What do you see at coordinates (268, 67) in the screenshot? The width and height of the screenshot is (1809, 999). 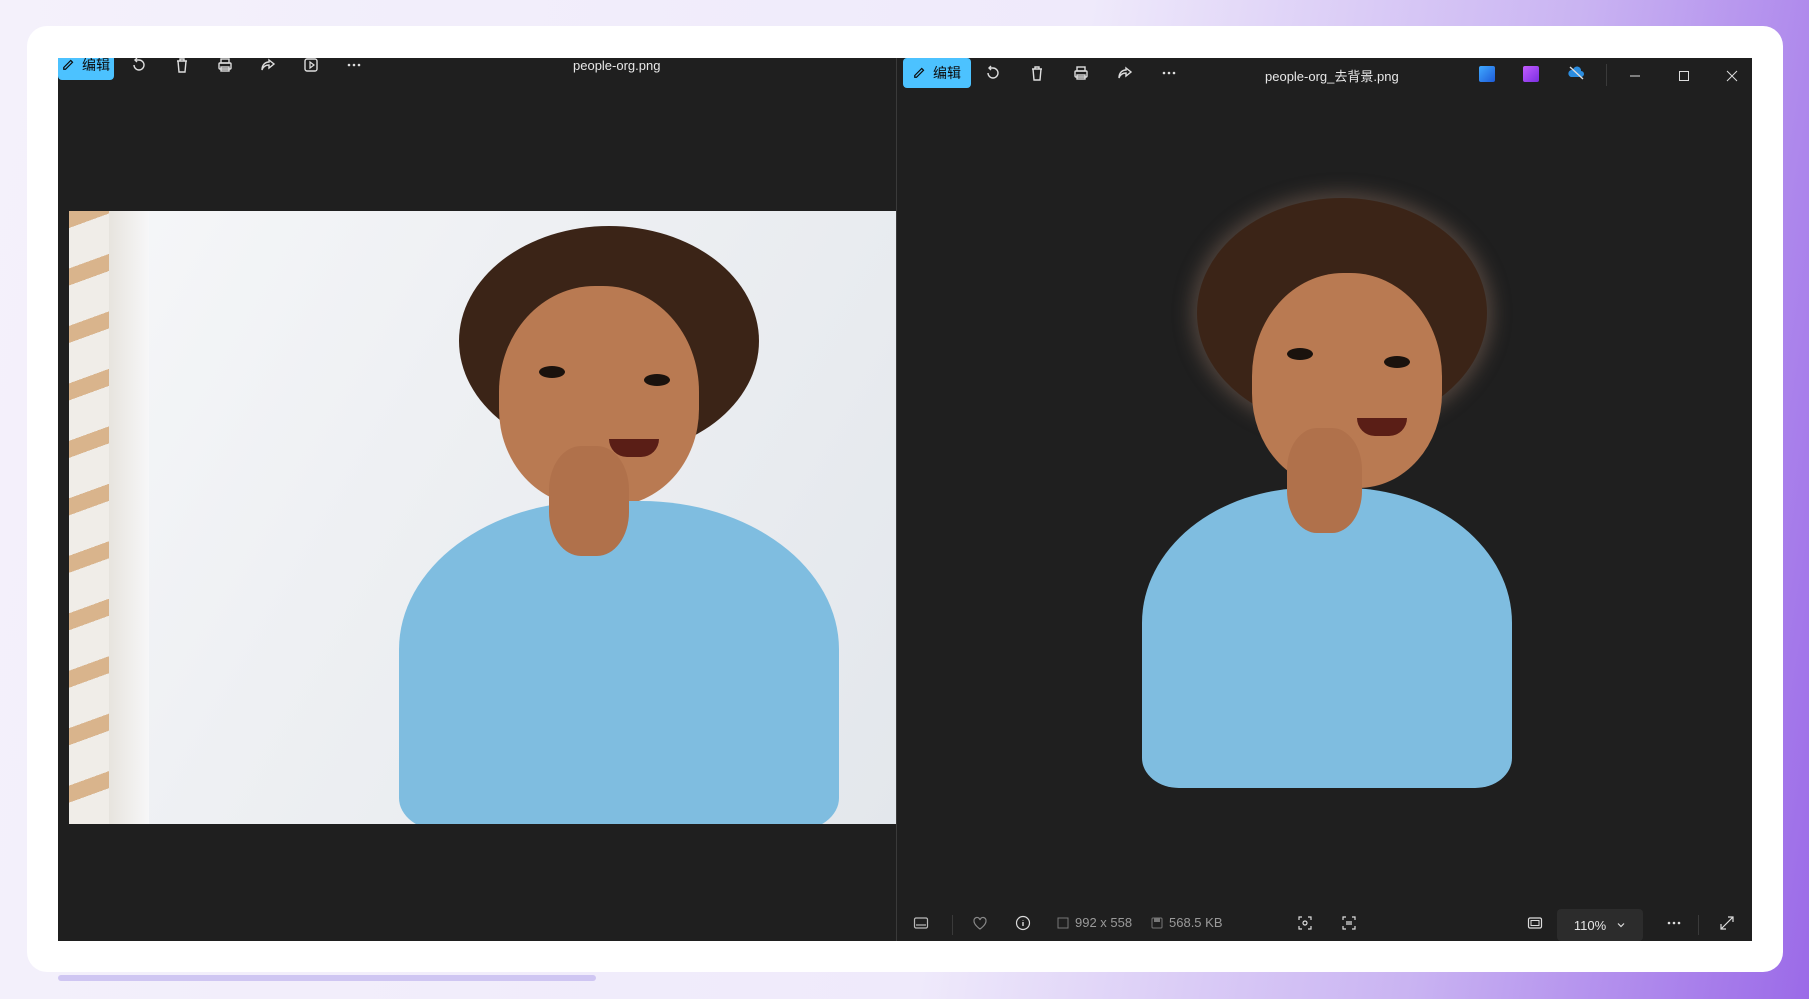 I see `share-icon` at bounding box center [268, 67].